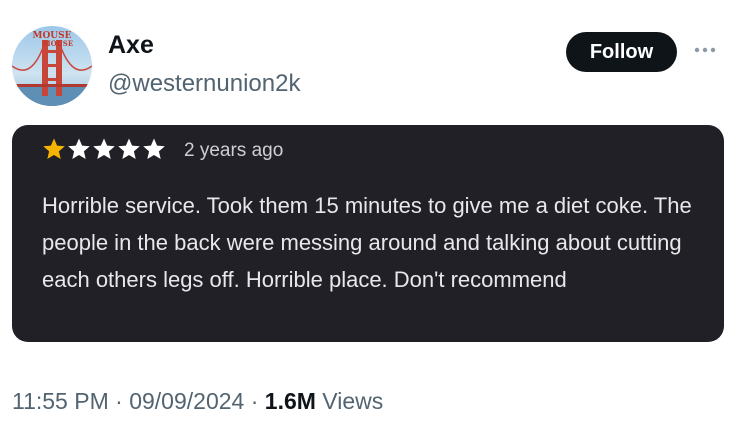 This screenshot has width=740, height=437. Describe the element at coordinates (60, 401) in the screenshot. I see `tweet-time: 11:55 PM` at that location.